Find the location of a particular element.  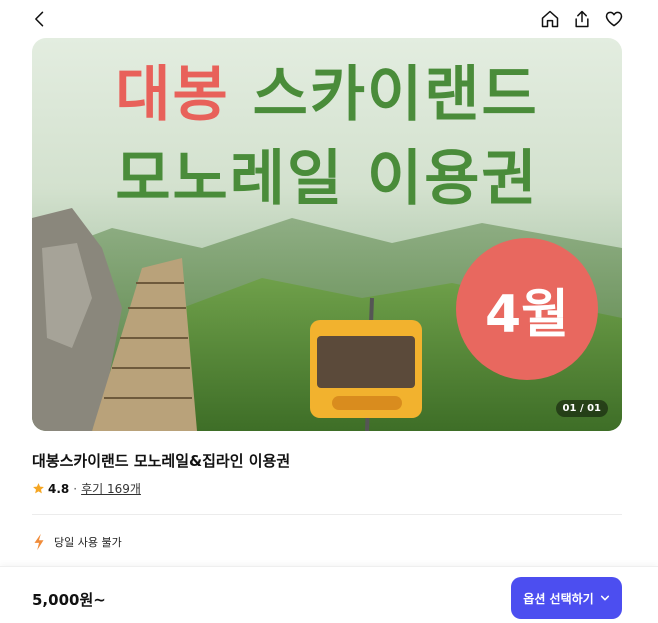

bottom-purchase-bar: 5,000원~ 옵션 선택하기 is located at coordinates (329, 594).